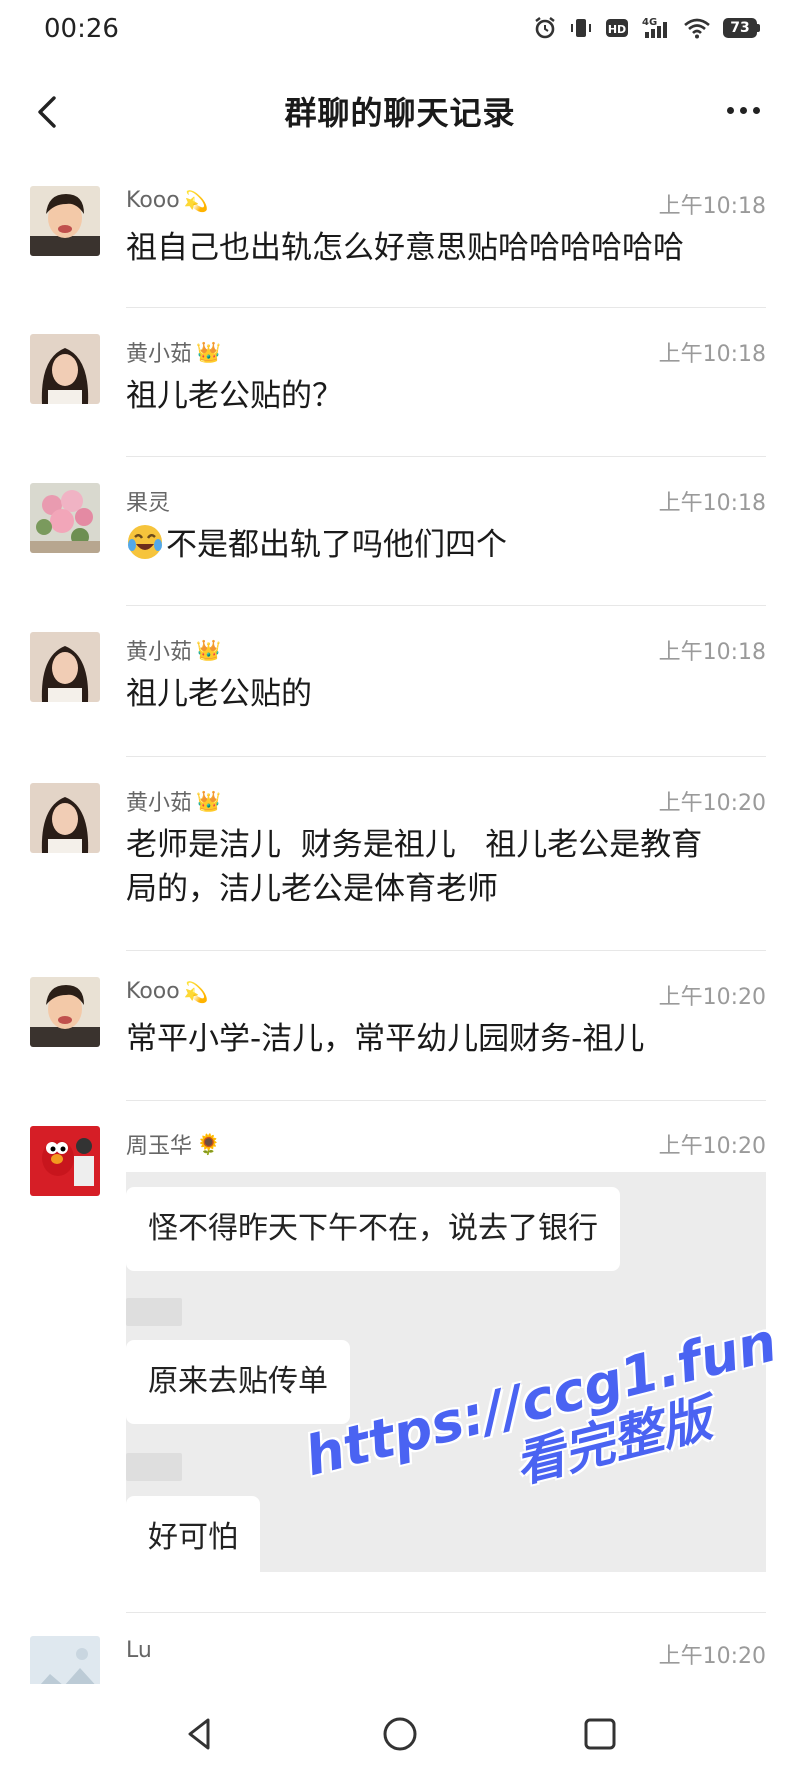  I want to click on message-text: 不是都出轨了吗他们四个, so click(446, 548).